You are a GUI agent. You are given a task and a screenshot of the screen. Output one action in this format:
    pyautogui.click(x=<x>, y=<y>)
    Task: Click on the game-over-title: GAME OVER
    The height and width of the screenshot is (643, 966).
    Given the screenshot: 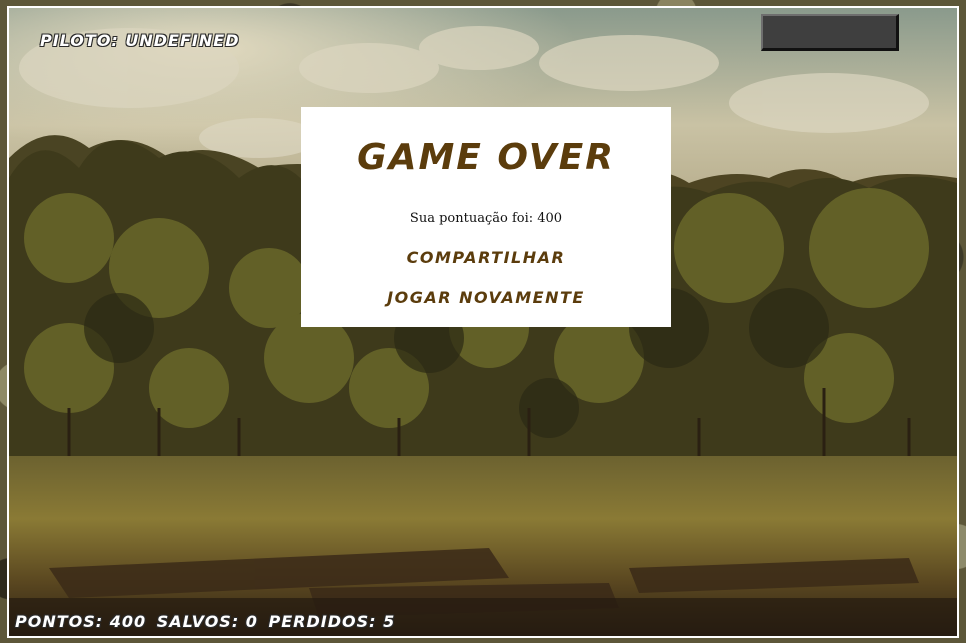 What is the action you would take?
    pyautogui.click(x=486, y=157)
    